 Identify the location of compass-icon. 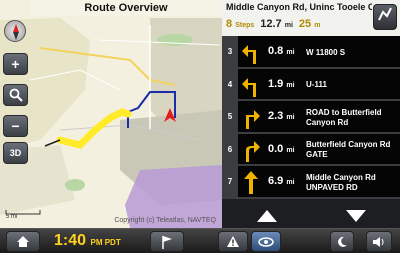
(15, 31).